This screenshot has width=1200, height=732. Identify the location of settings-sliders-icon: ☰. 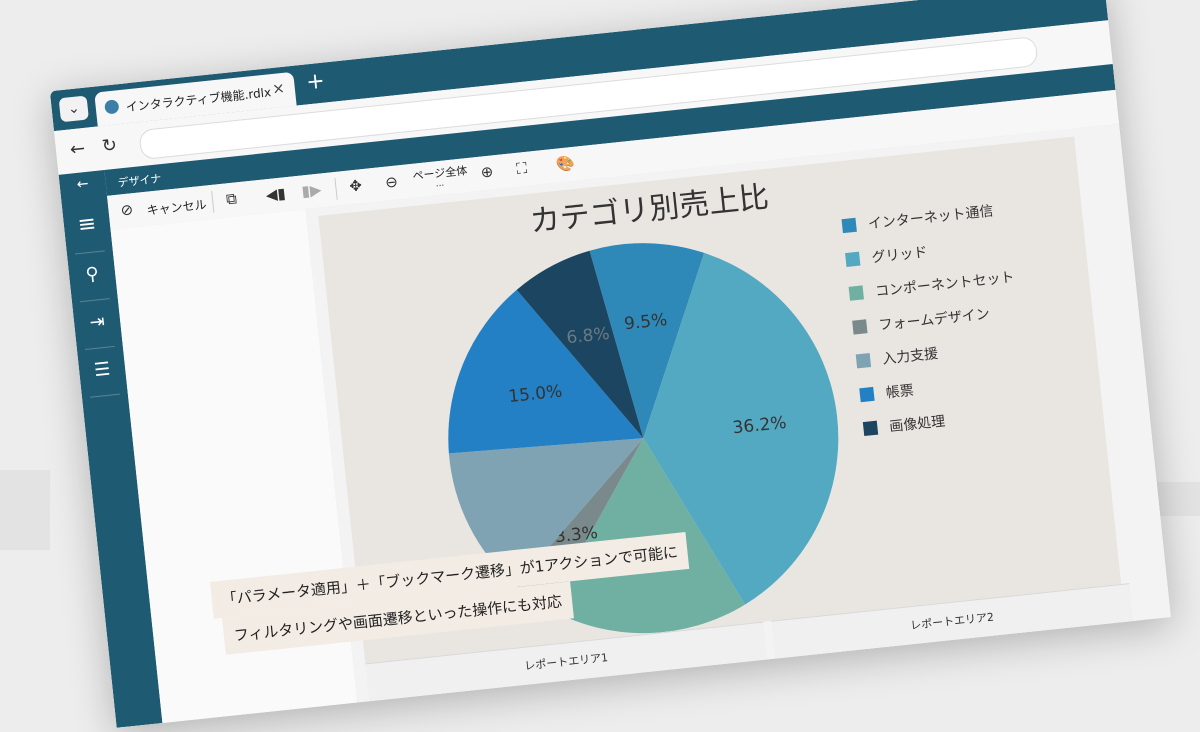
(102, 370).